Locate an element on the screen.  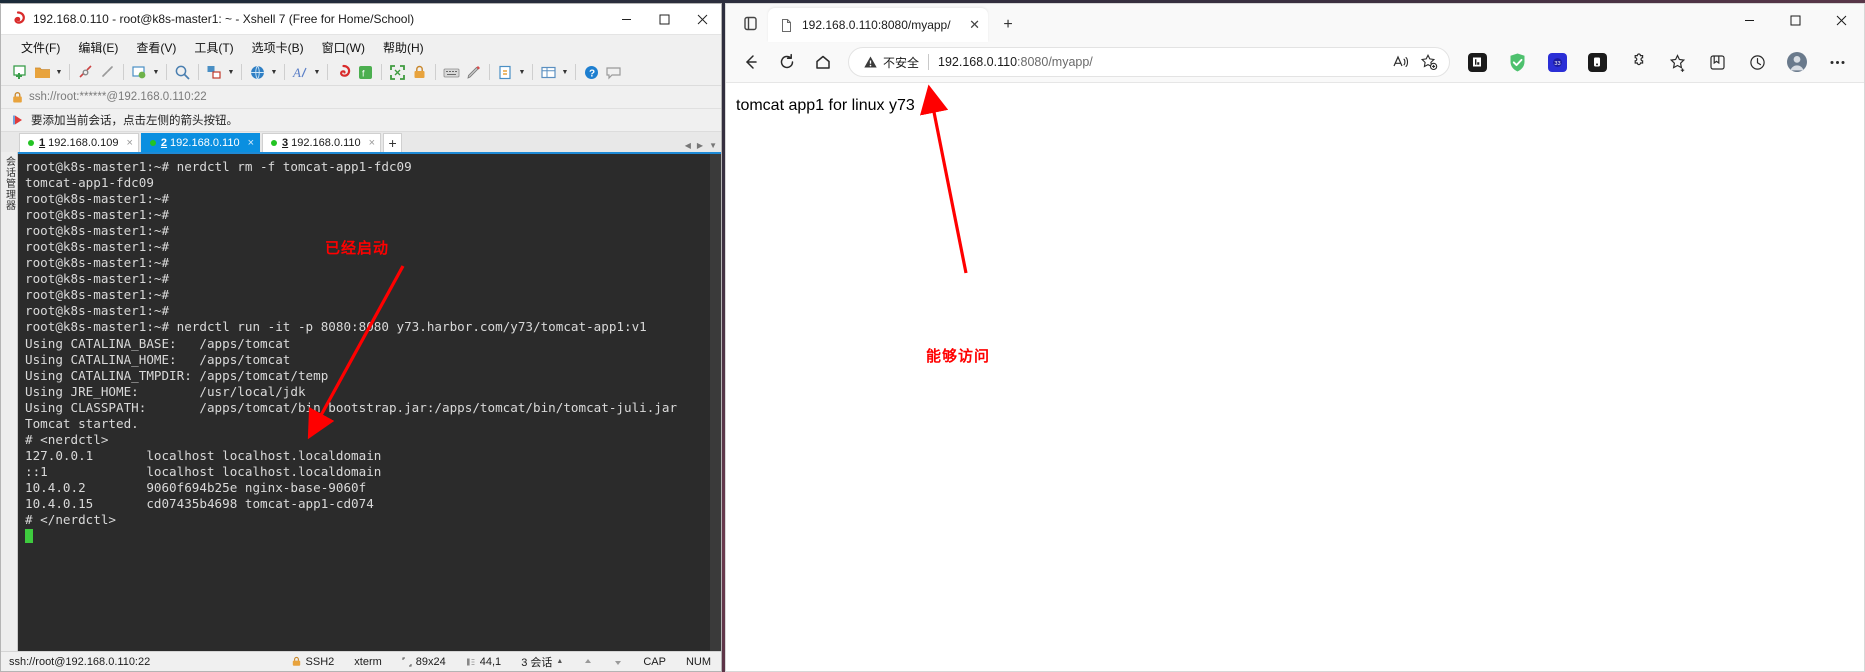
add-favorite-icon is located at coordinates (1429, 62).